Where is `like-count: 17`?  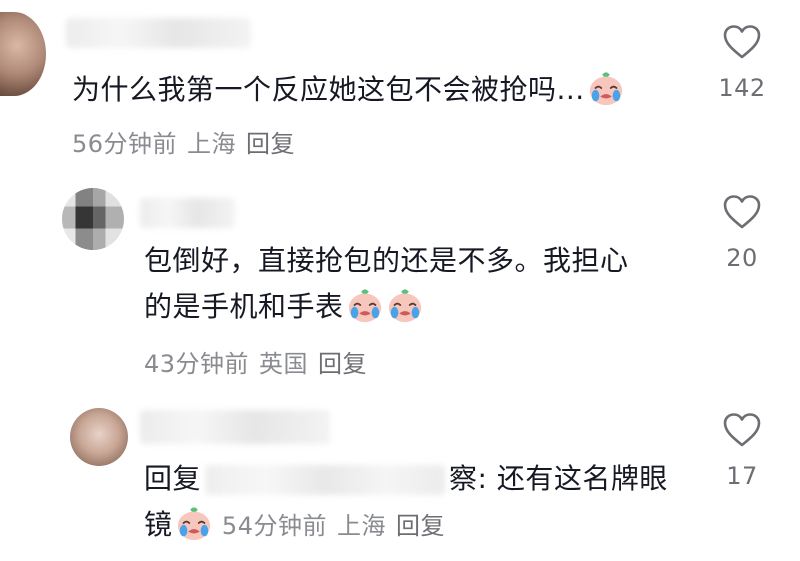
like-count: 17 is located at coordinates (742, 476).